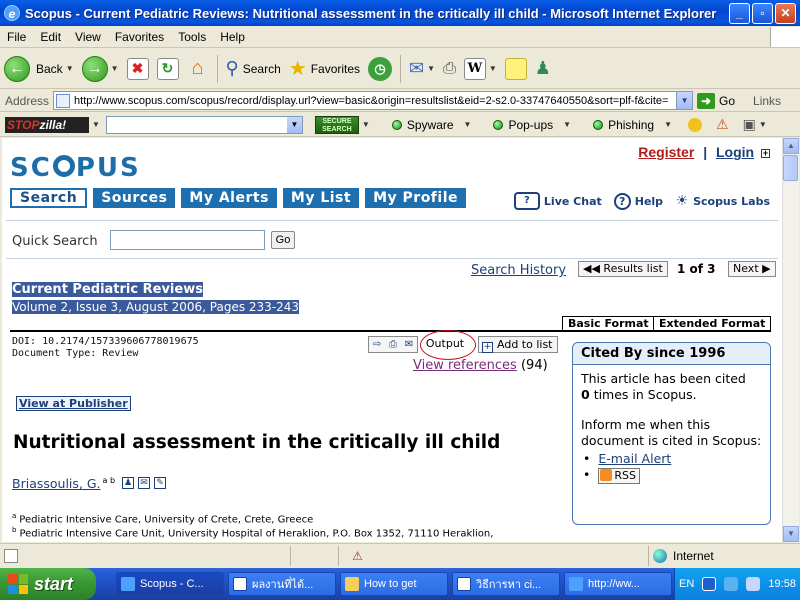  What do you see at coordinates (75, 168) in the screenshot?
I see `scopus-logo: SC PUS` at bounding box center [75, 168].